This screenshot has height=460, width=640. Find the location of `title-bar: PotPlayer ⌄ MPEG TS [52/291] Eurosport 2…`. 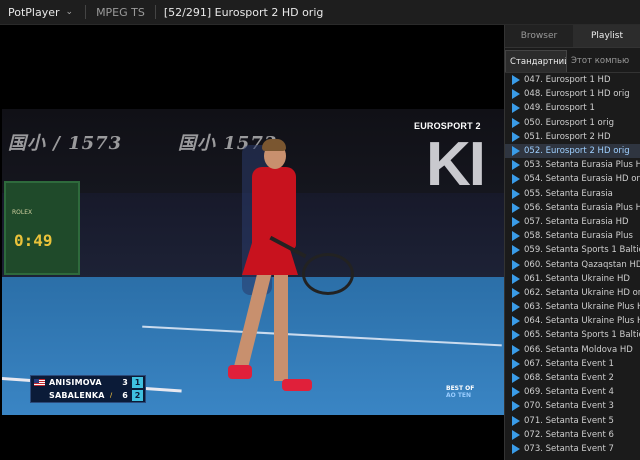

title-bar: PotPlayer ⌄ MPEG TS [52/291] Eurosport 2… is located at coordinates (320, 12).